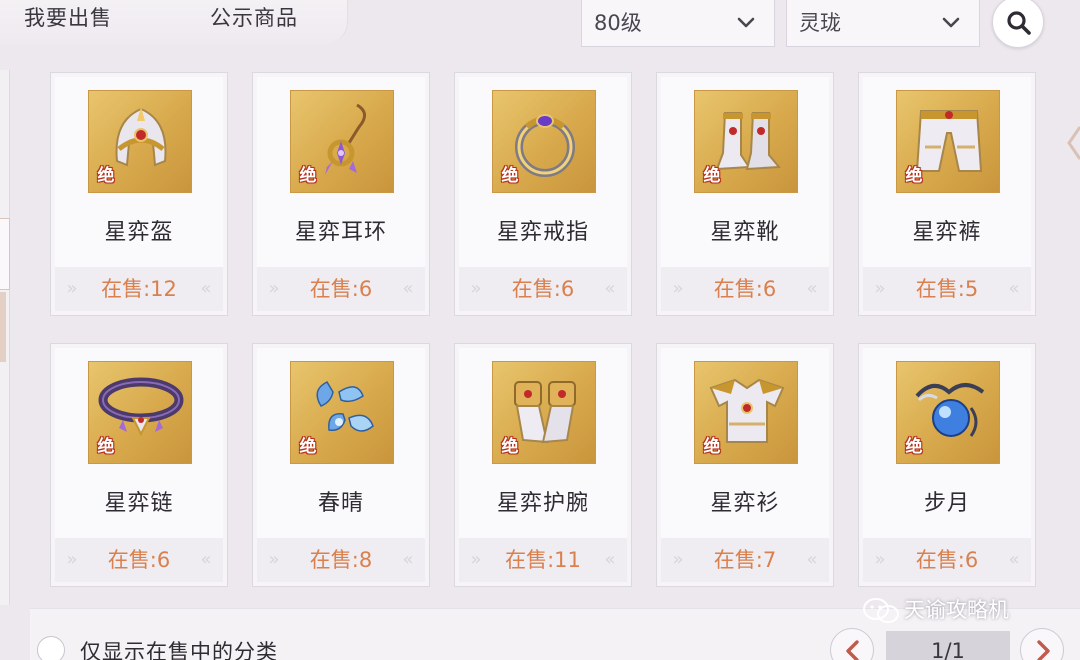 The height and width of the screenshot is (660, 1080). What do you see at coordinates (341, 194) in the screenshot?
I see `item-card-earring: » « 绝 星弈耳环 在售:6` at bounding box center [341, 194].